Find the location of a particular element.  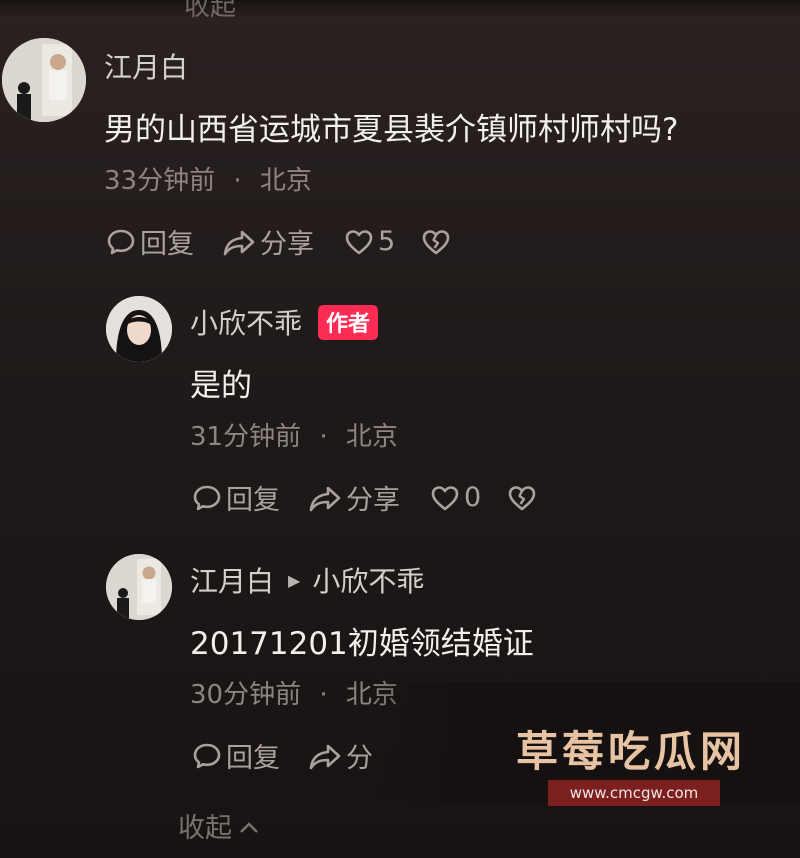

watermark-url: www.cmcgw.com is located at coordinates (634, 793).